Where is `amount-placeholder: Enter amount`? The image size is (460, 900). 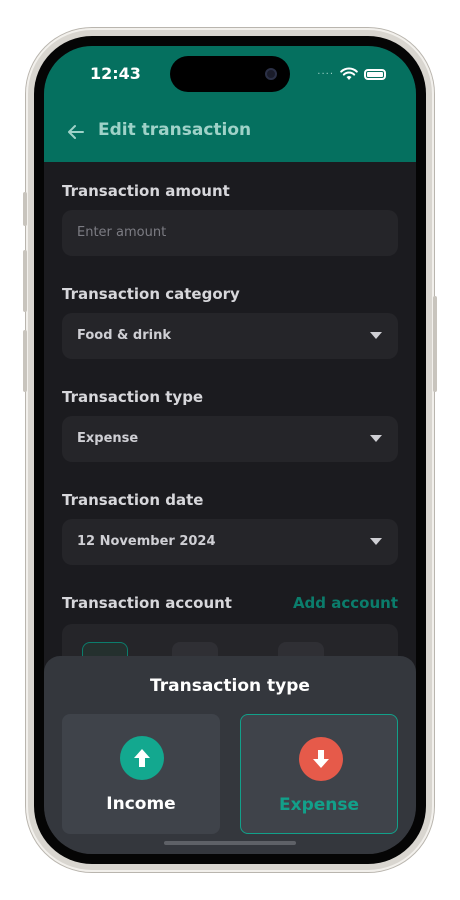
amount-placeholder: Enter amount is located at coordinates (122, 232).